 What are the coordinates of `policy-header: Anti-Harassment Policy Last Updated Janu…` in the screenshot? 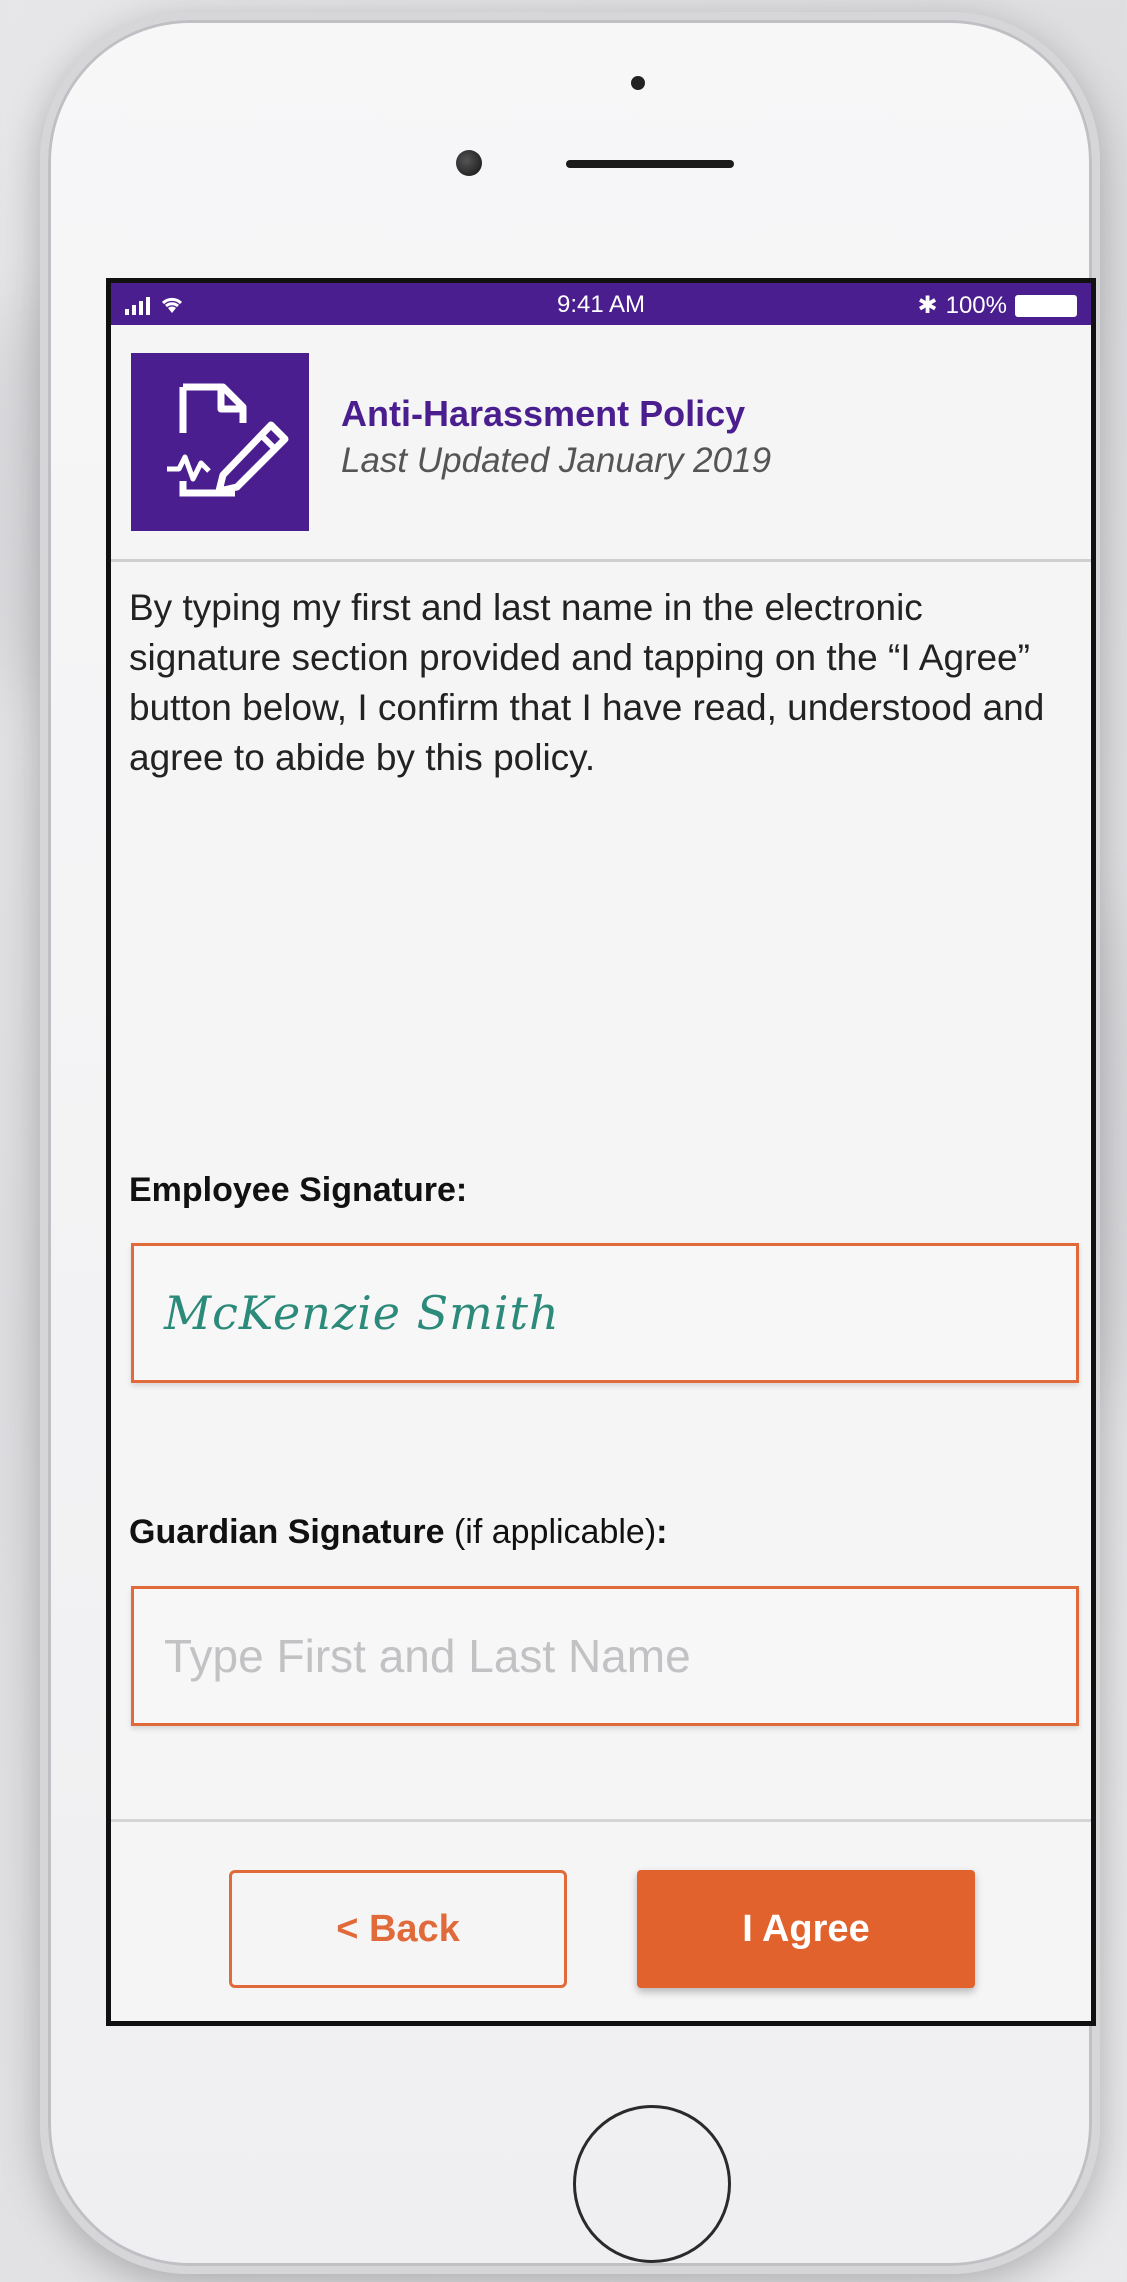 It's located at (601, 443).